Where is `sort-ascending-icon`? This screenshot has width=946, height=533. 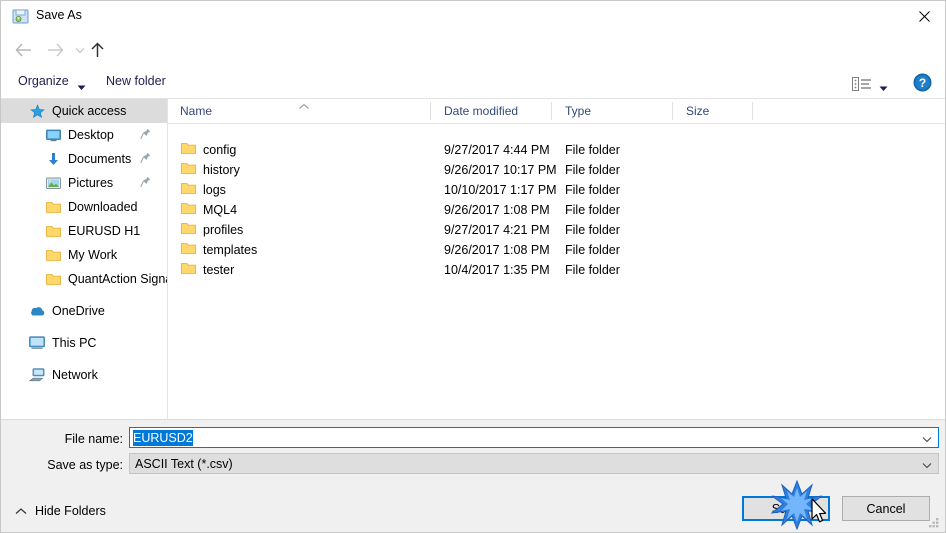 sort-ascending-icon is located at coordinates (304, 106).